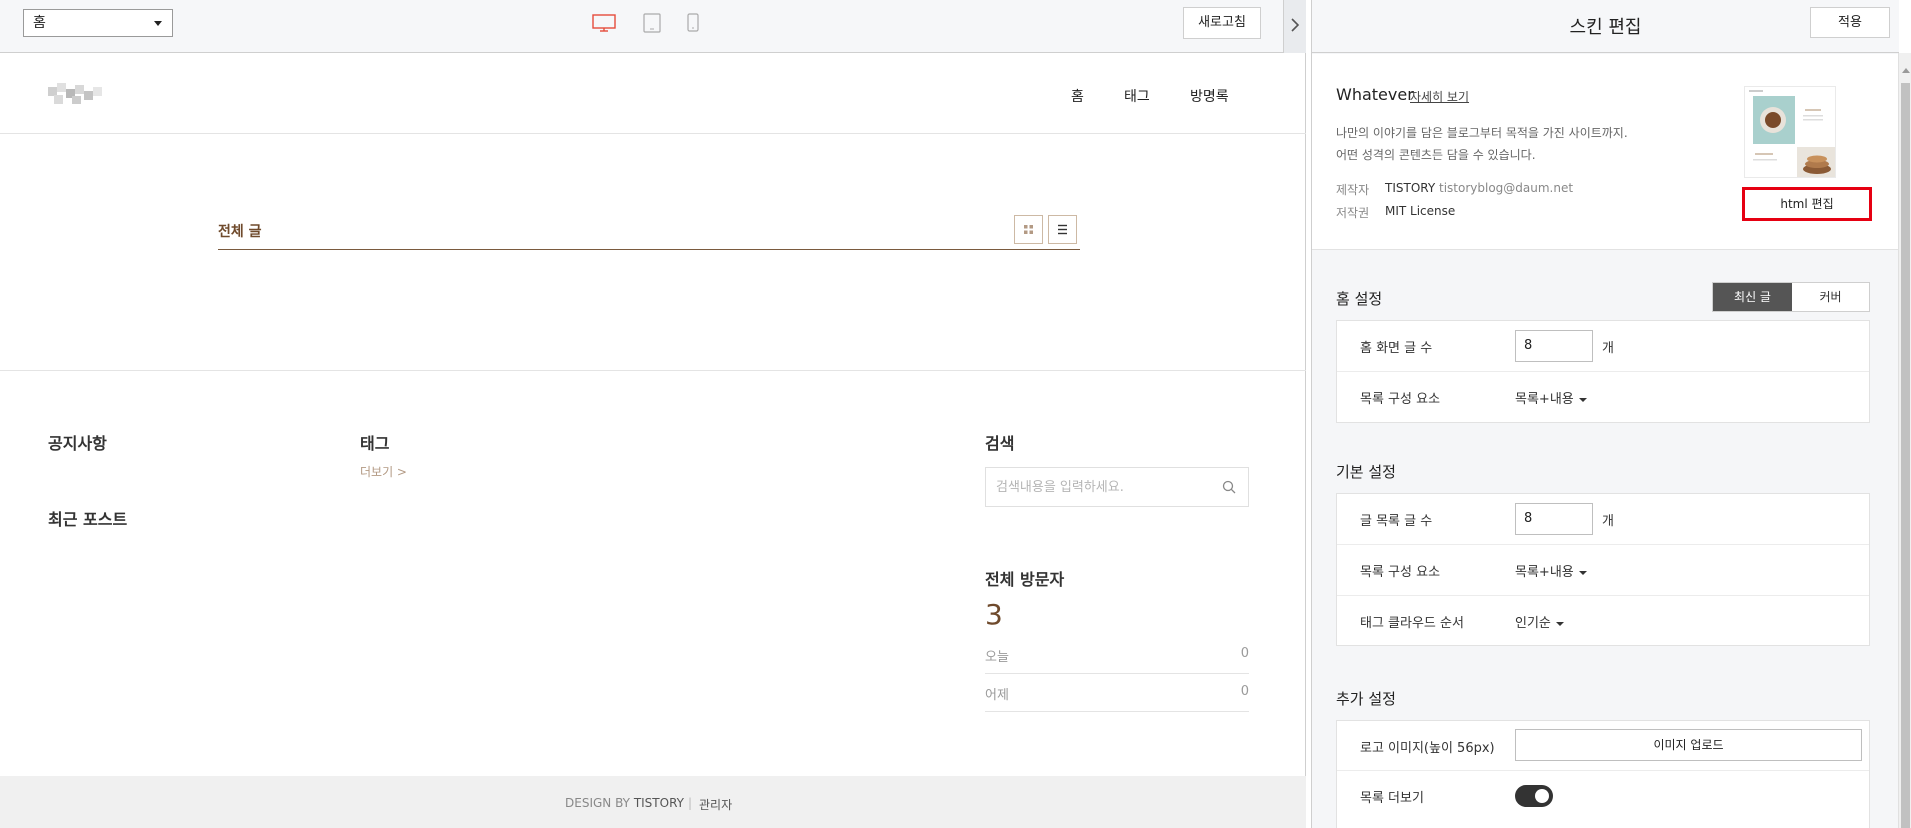 This screenshot has width=1911, height=828. Describe the element at coordinates (1396, 521) in the screenshot. I see `list-post-count-label: 글 목록 글 수` at that location.